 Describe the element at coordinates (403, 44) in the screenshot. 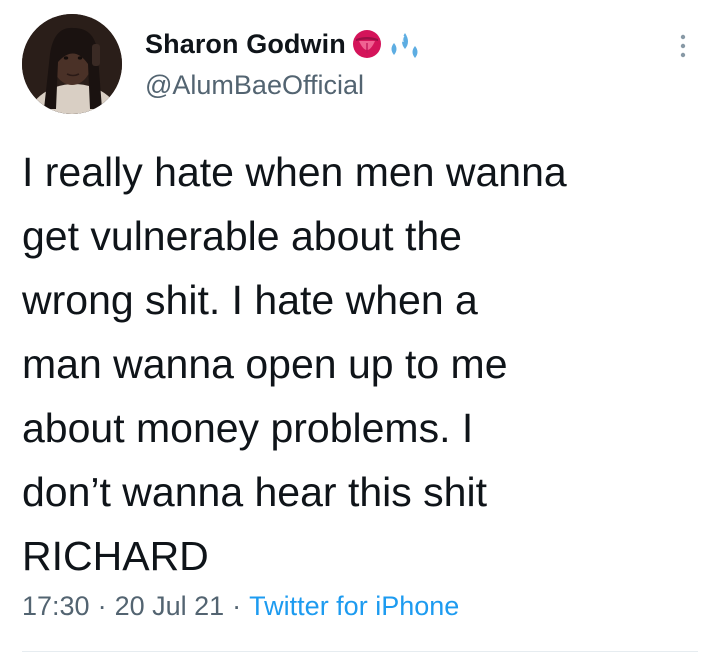

I see `sweat-droplets-icon` at that location.